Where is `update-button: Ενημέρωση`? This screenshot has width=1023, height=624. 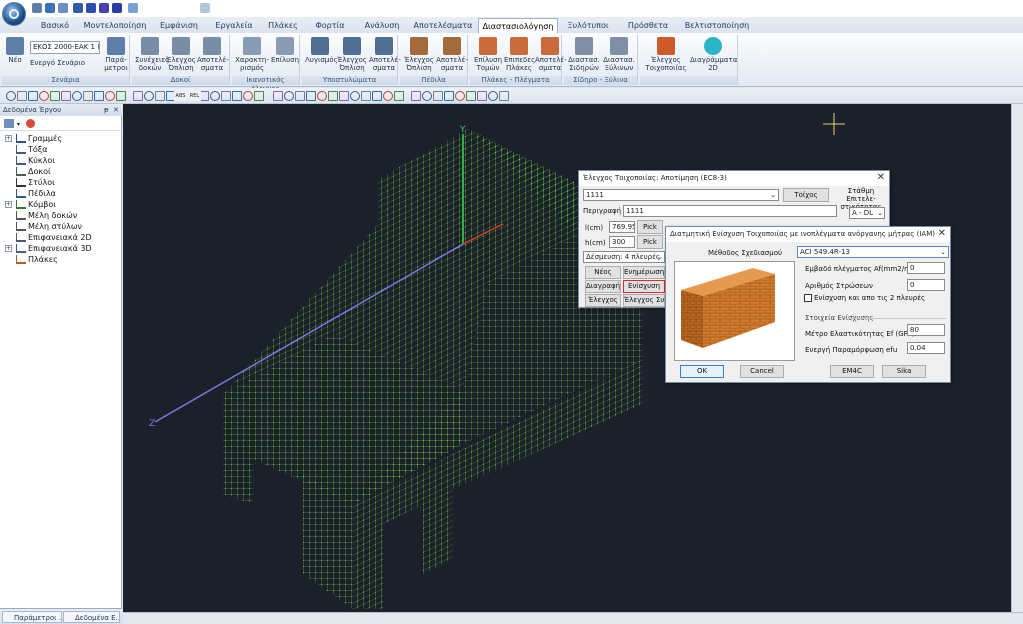
update-button: Ενημέρωση is located at coordinates (644, 272).